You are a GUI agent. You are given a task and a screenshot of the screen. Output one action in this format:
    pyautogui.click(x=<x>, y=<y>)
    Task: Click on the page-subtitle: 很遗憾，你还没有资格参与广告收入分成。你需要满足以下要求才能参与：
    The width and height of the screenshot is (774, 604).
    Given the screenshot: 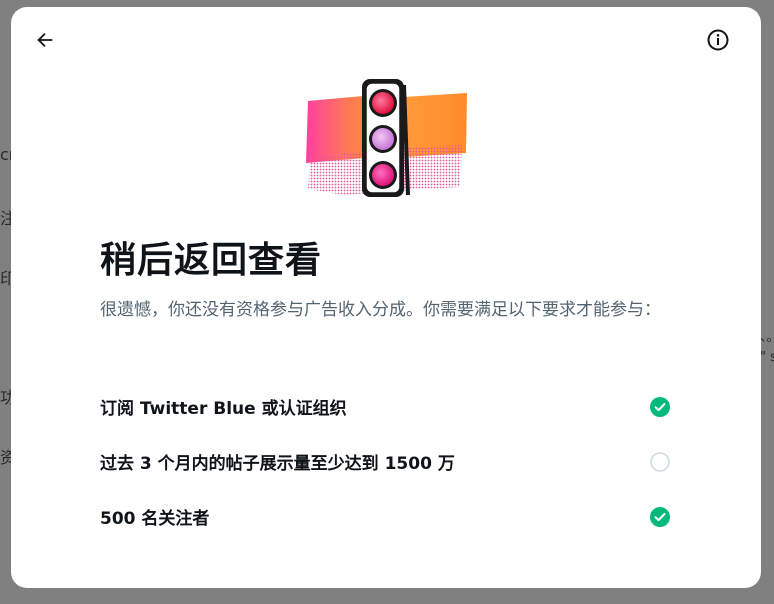 What is the action you would take?
    pyautogui.click(x=380, y=310)
    